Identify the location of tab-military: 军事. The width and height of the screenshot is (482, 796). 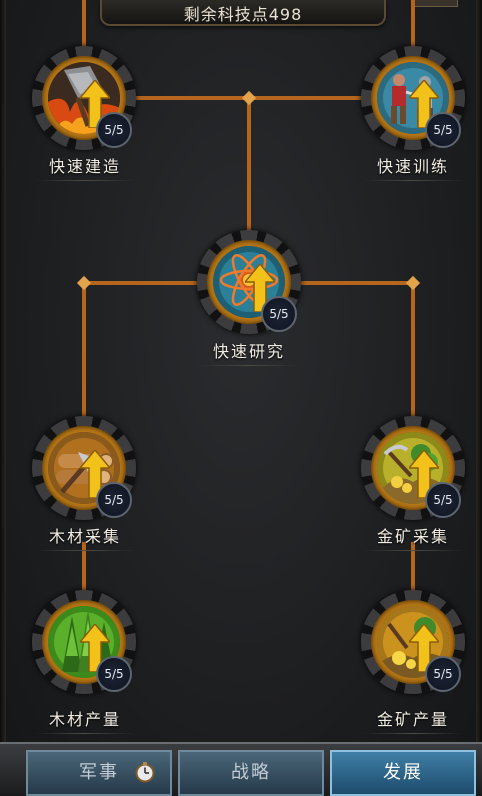
(99, 773).